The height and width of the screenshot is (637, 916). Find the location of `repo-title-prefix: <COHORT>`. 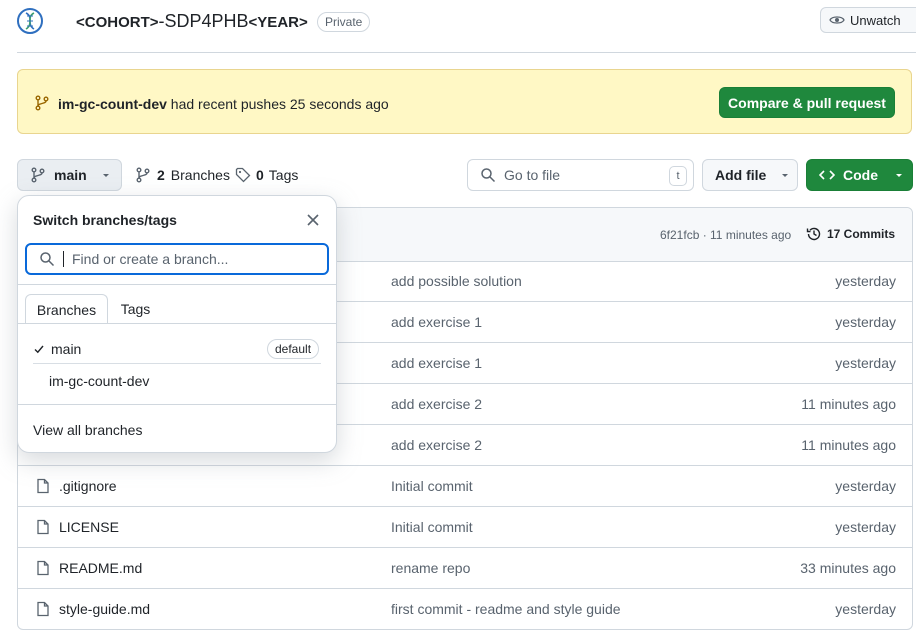

repo-title-prefix: <COHORT> is located at coordinates (117, 23).